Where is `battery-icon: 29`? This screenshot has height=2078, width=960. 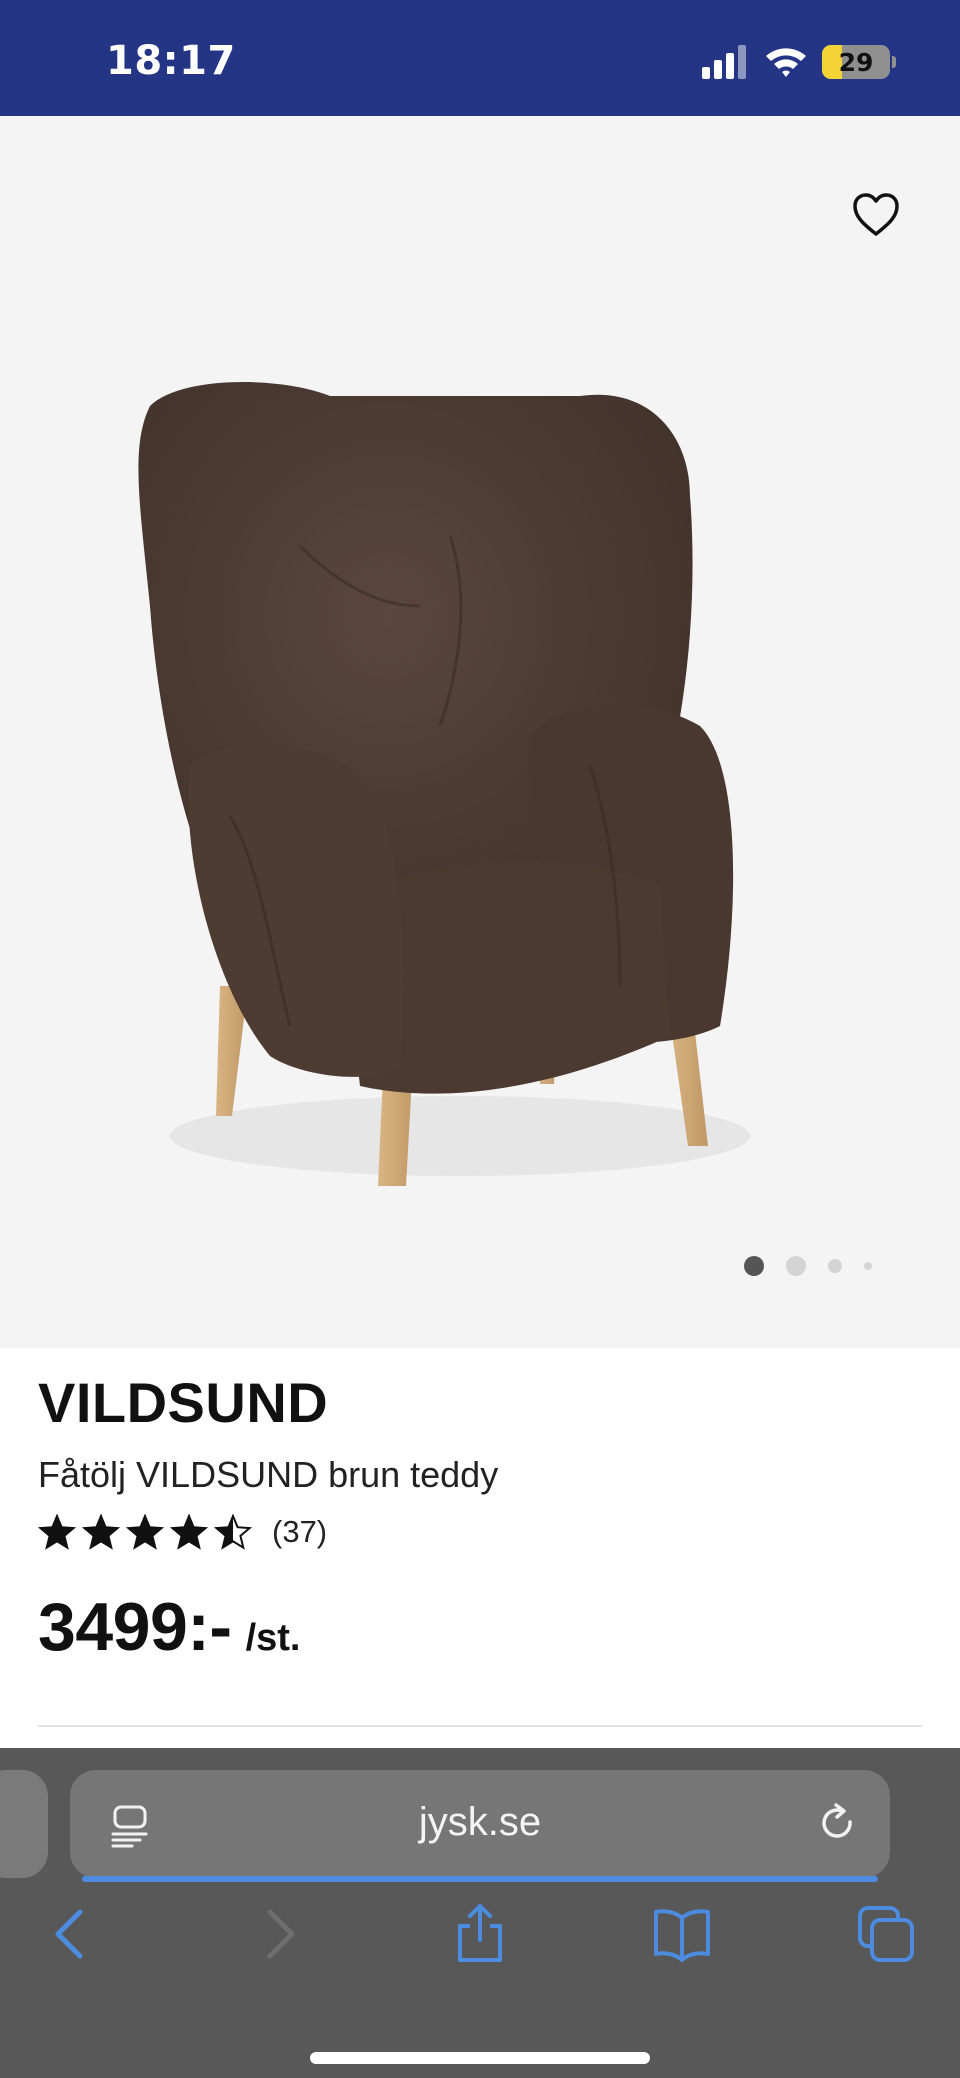 battery-icon: 29 is located at coordinates (856, 62).